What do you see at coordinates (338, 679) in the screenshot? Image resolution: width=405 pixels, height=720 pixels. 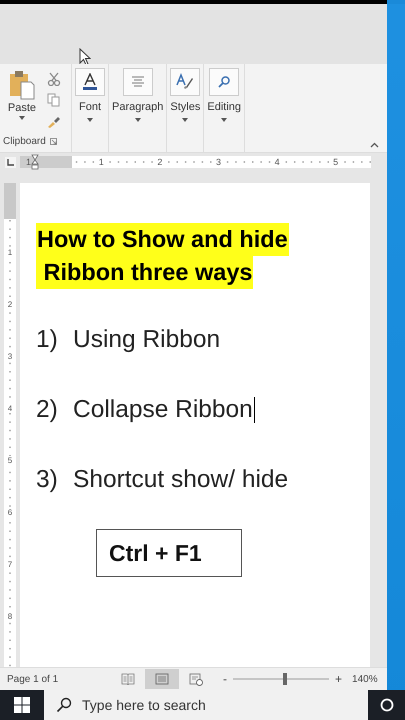 I see `zoom-in-button: +` at bounding box center [338, 679].